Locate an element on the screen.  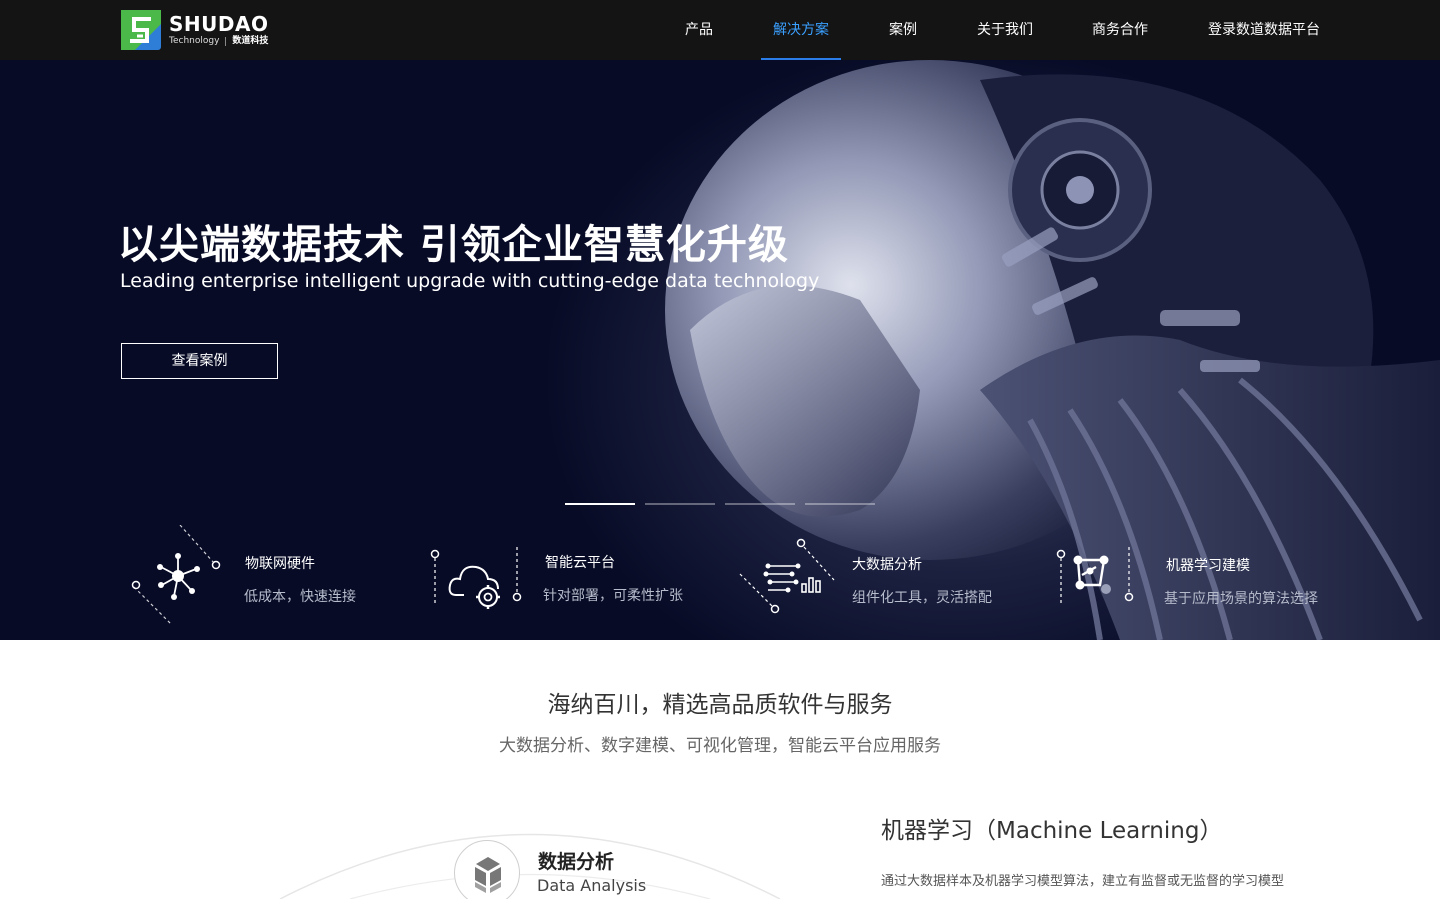
nav-item-login-platform: 登录数道数据平台 is located at coordinates (1264, 30).